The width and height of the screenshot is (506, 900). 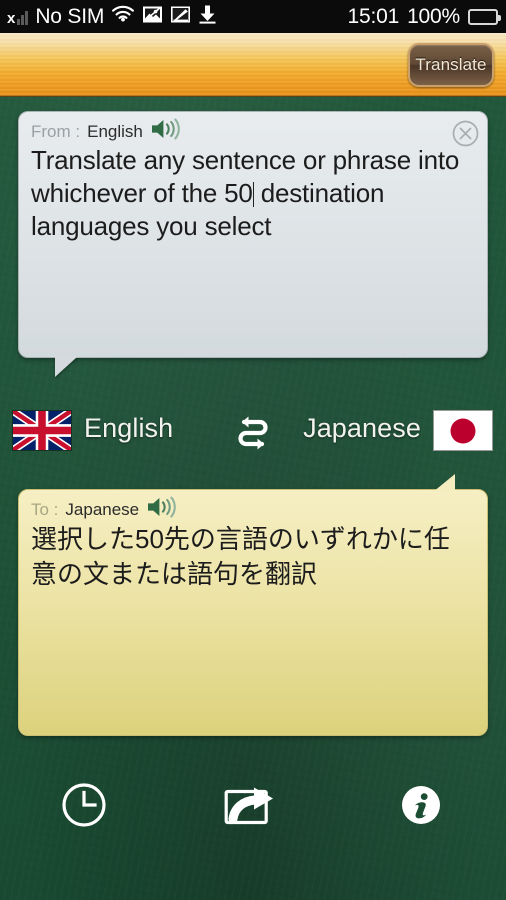 I want to click on source-language-label: English, so click(x=128, y=428).